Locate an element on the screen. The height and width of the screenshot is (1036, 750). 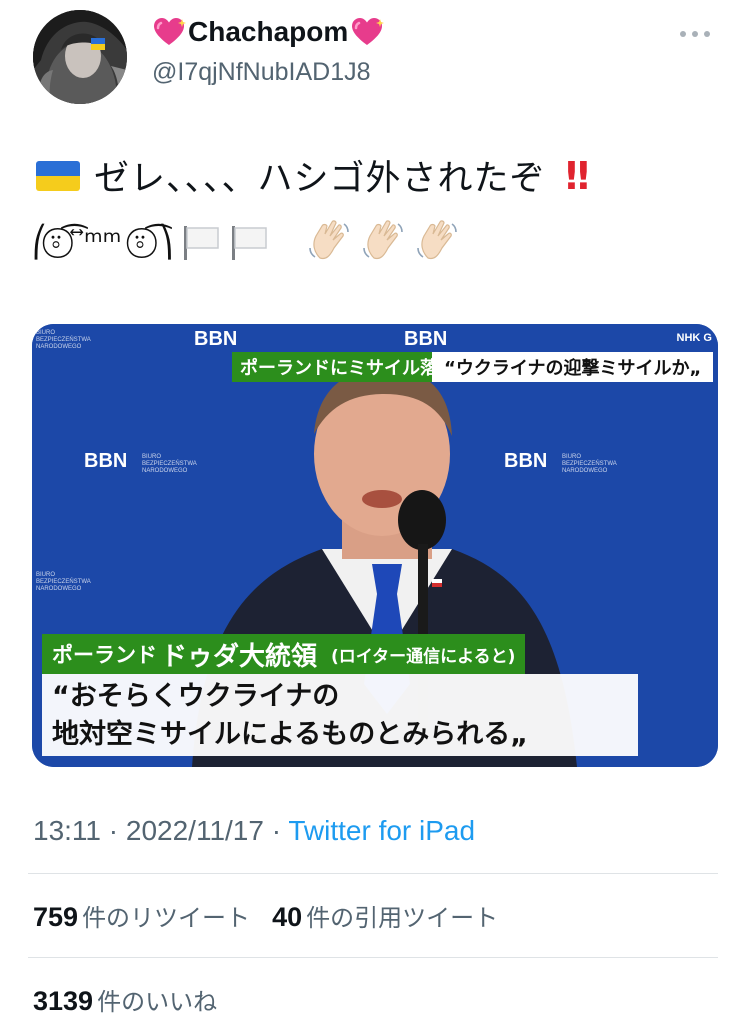
speaker-source: (ロイター通信によると) is located at coordinates (423, 656).